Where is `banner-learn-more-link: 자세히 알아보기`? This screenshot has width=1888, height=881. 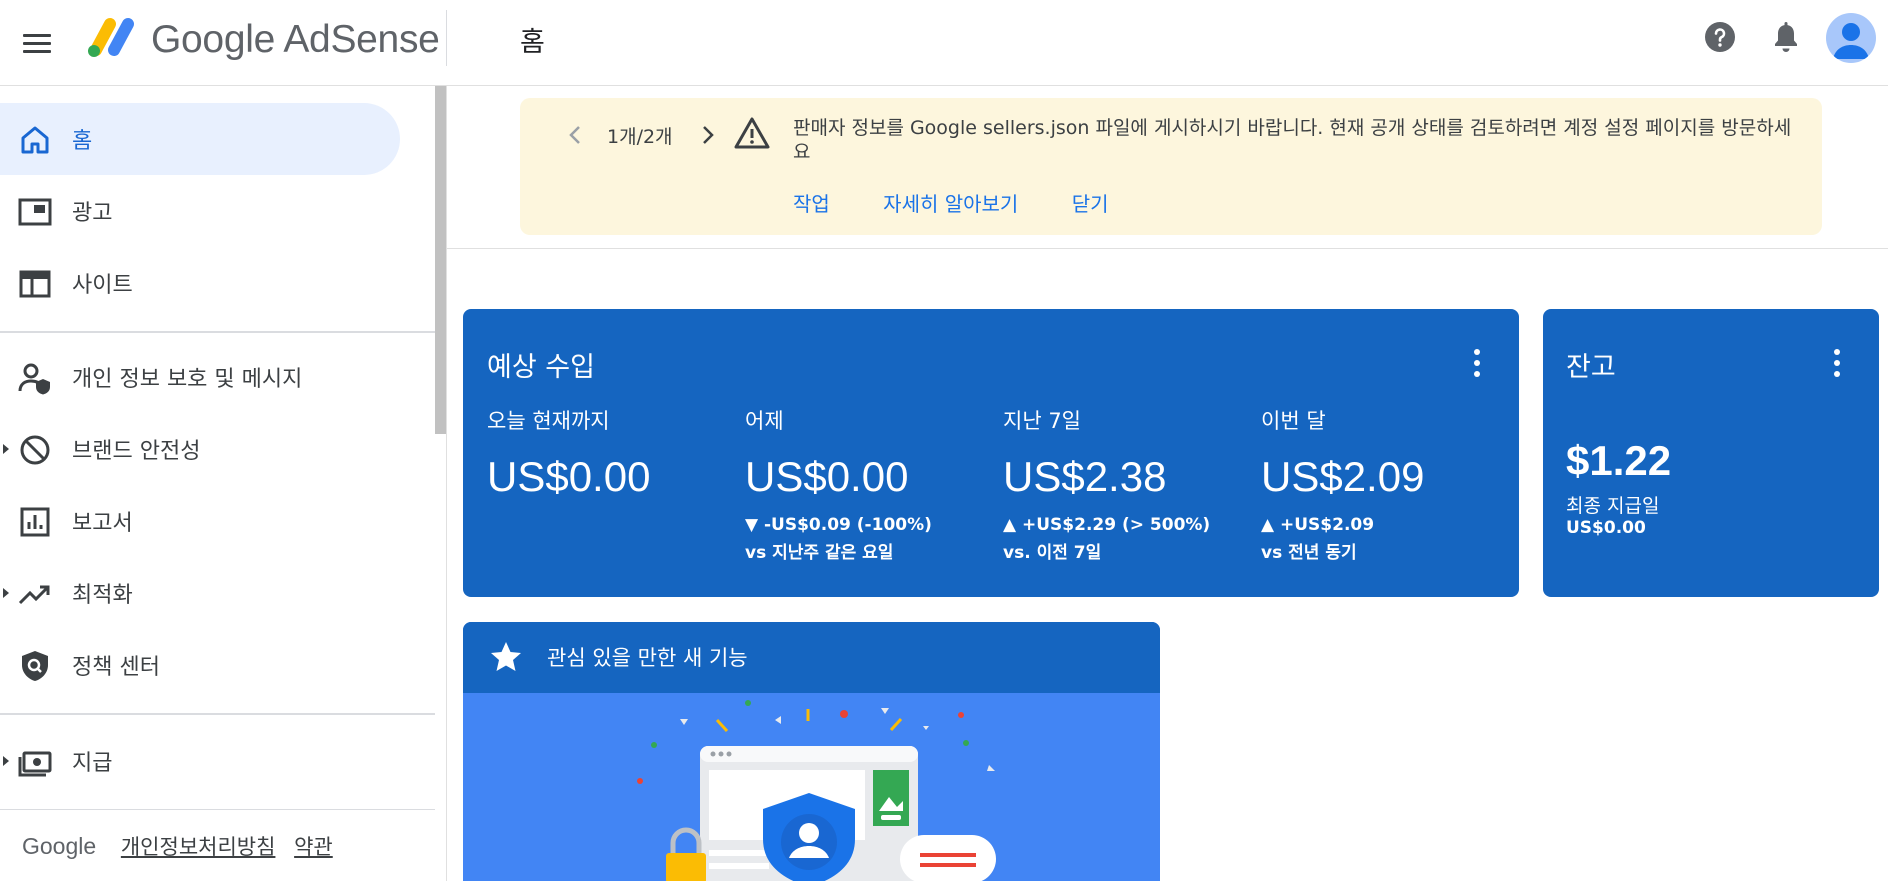 banner-learn-more-link: 자세히 알아보기 is located at coordinates (950, 204).